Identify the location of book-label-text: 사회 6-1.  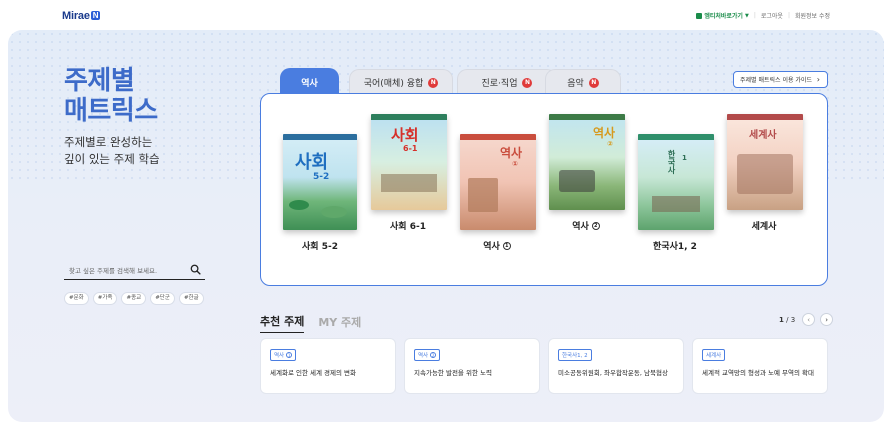
(408, 227).